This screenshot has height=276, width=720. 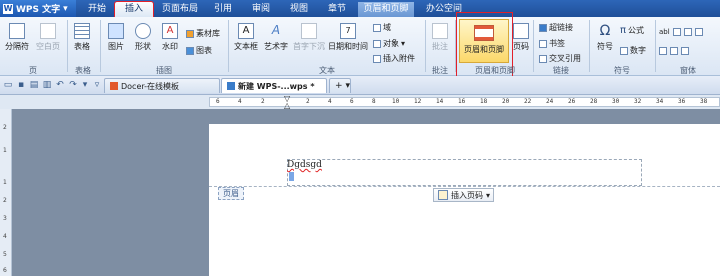 I want to click on picture-button: 图片, so click(x=116, y=43).